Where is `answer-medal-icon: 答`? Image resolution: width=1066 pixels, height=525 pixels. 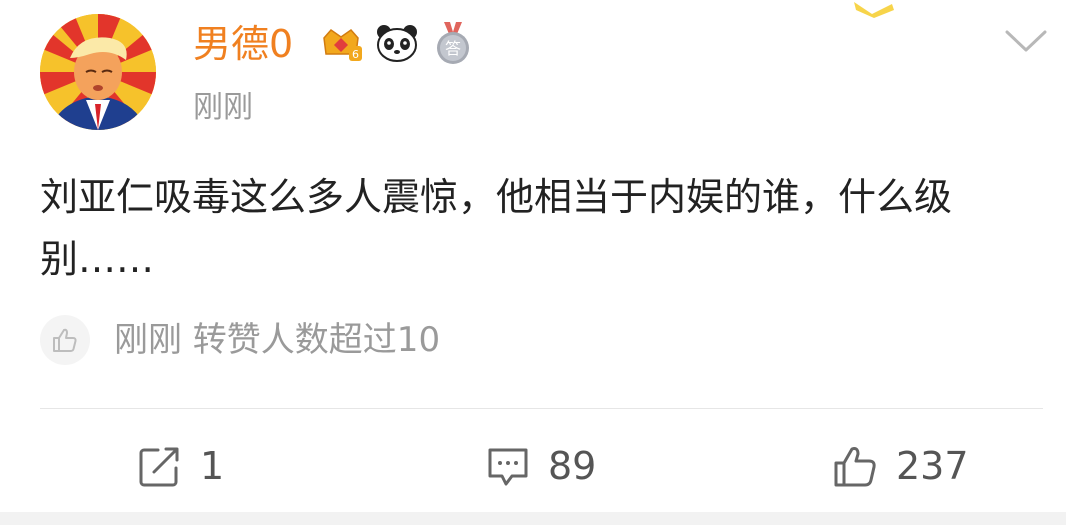 answer-medal-icon: 答 is located at coordinates (453, 43).